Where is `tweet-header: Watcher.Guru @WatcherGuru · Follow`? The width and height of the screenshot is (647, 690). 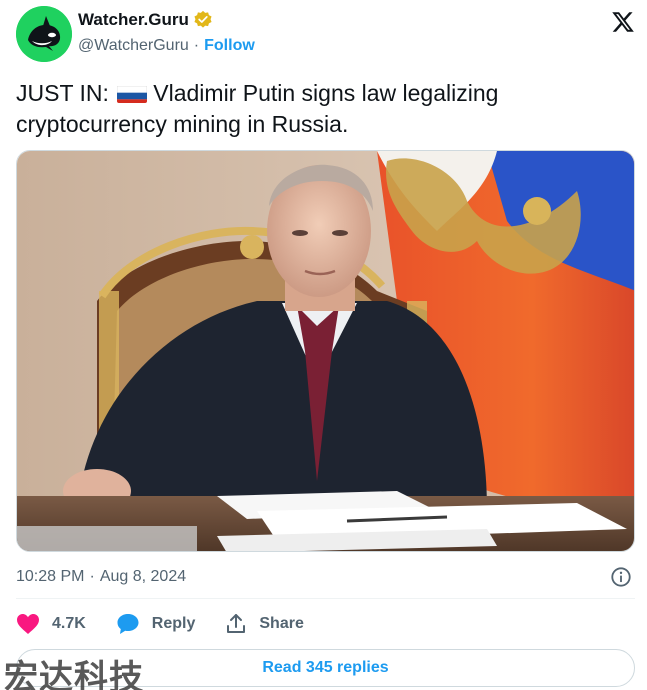
tweet-header: Watcher.Guru @WatcherGuru · Follow is located at coordinates (326, 34).